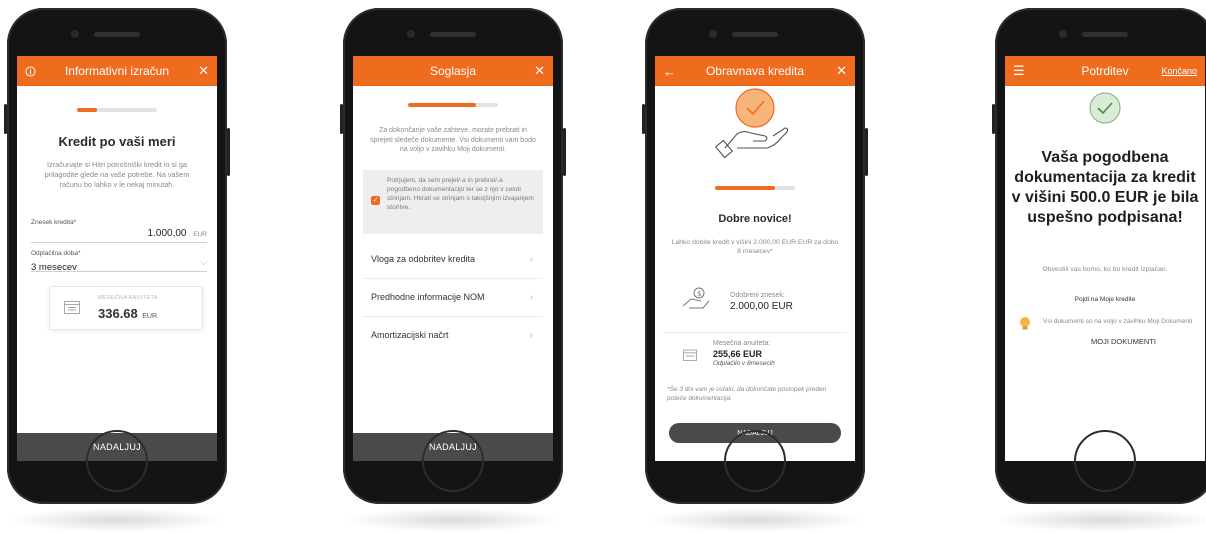  I want to click on amount-input: 1.000,00 EUR, so click(177, 233).